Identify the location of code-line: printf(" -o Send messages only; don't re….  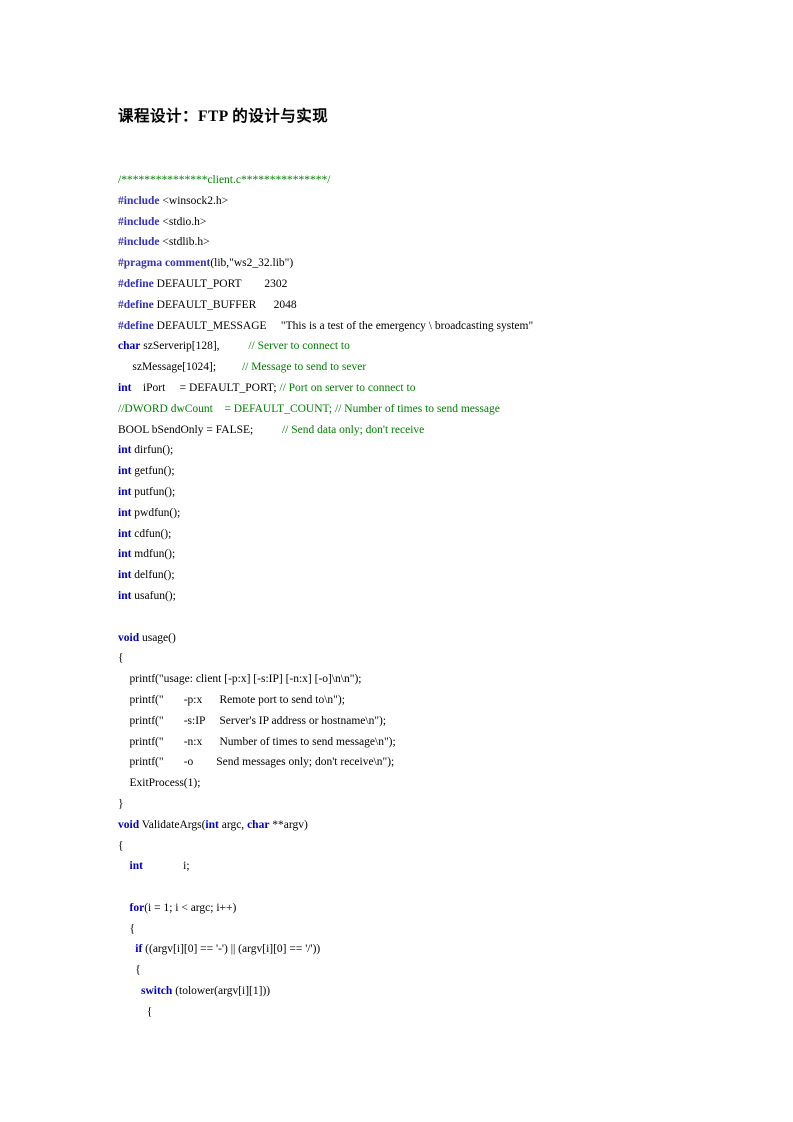
(428, 762).